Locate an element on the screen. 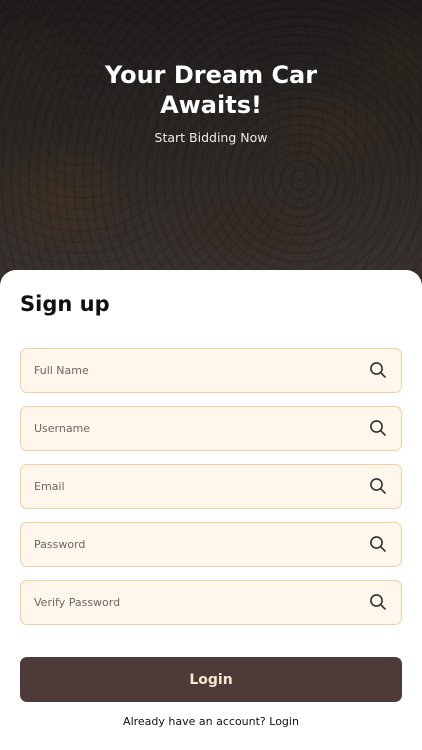  verify-password-field is located at coordinates (211, 602).